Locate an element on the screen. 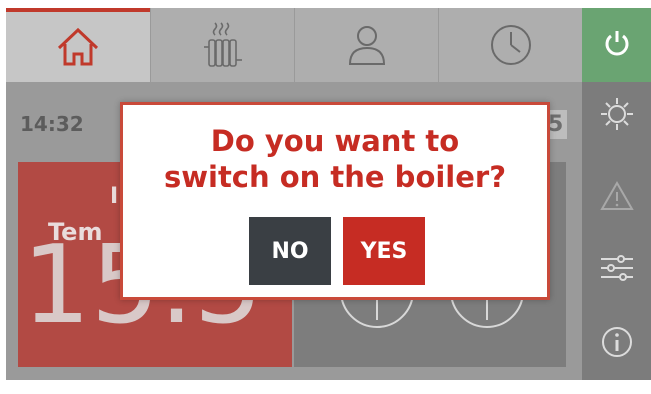 Image resolution: width=651 pixels, height=394 pixels. dialog-message-line2: switch on the boiler? is located at coordinates (335, 177).